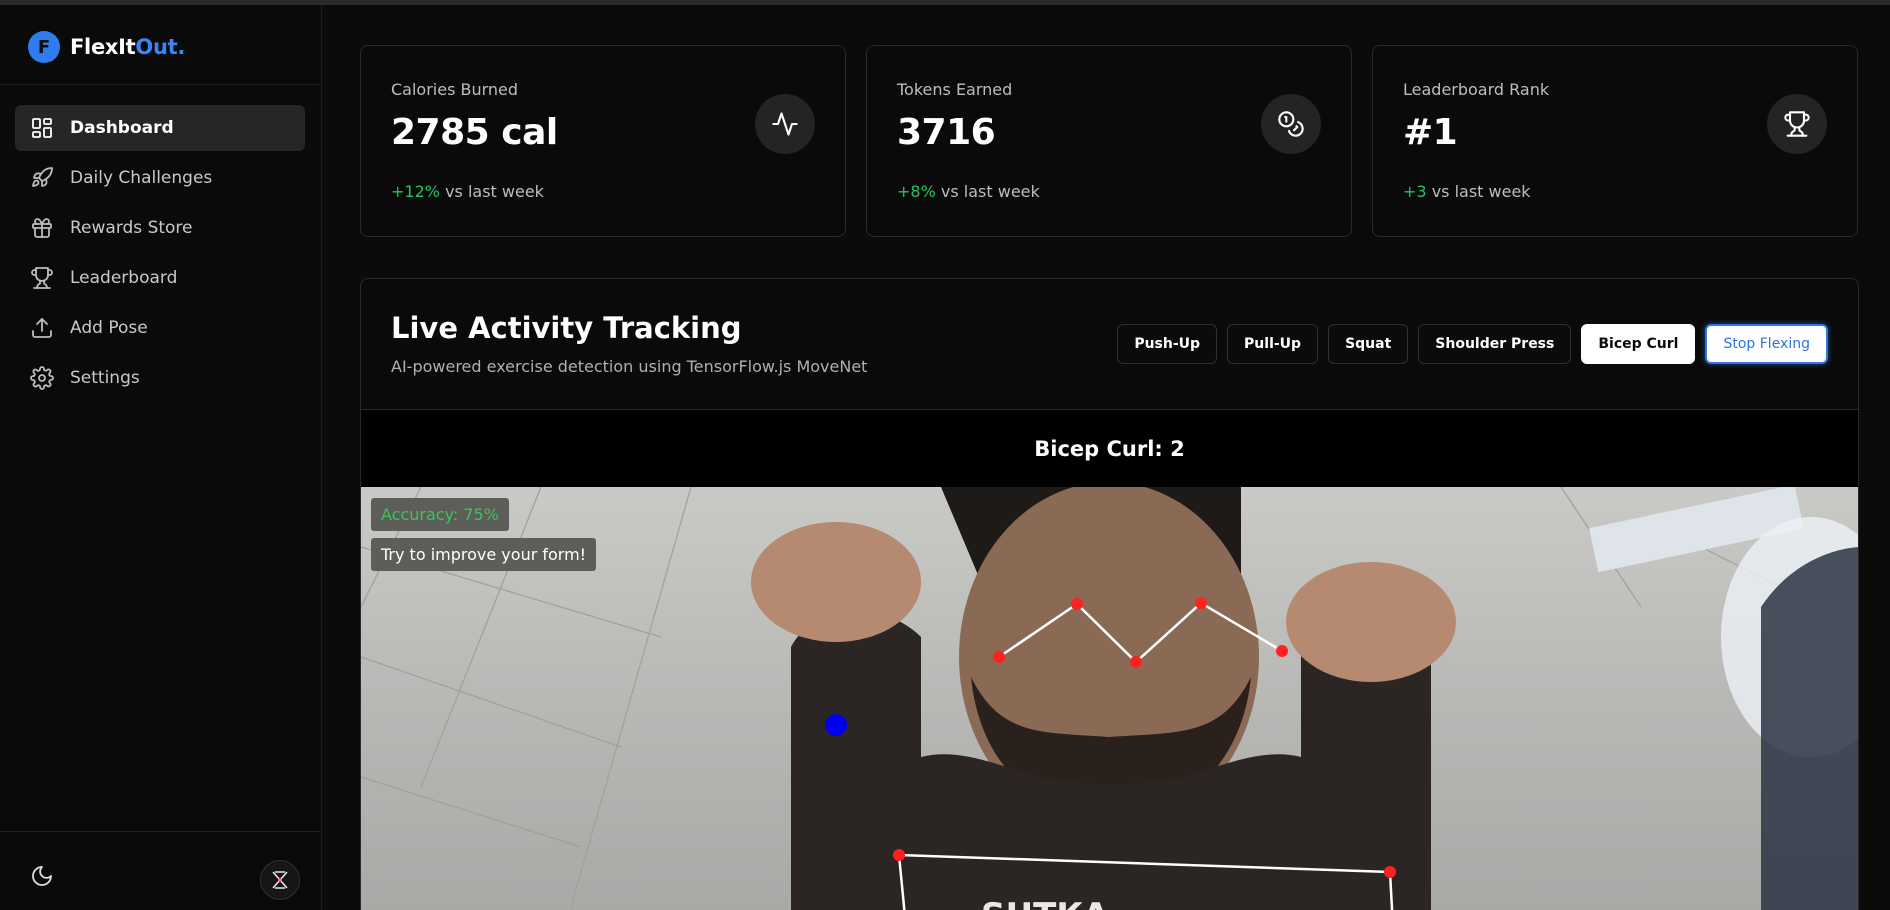  What do you see at coordinates (1809, 728) in the screenshot?
I see `background-person` at bounding box center [1809, 728].